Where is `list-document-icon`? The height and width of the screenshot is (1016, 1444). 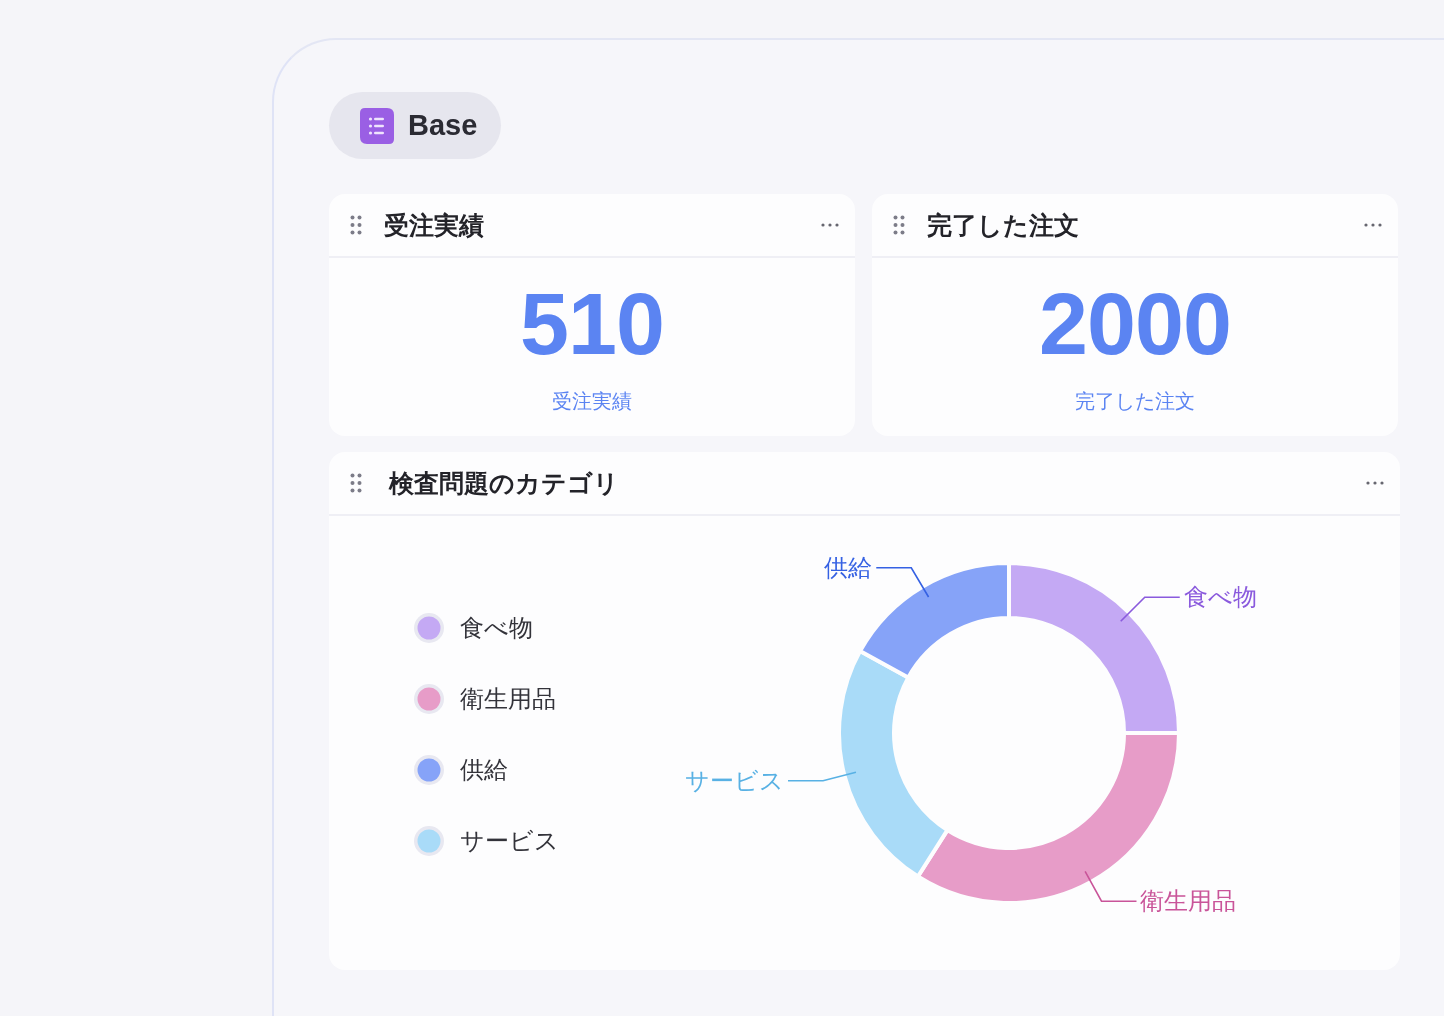 list-document-icon is located at coordinates (377, 125).